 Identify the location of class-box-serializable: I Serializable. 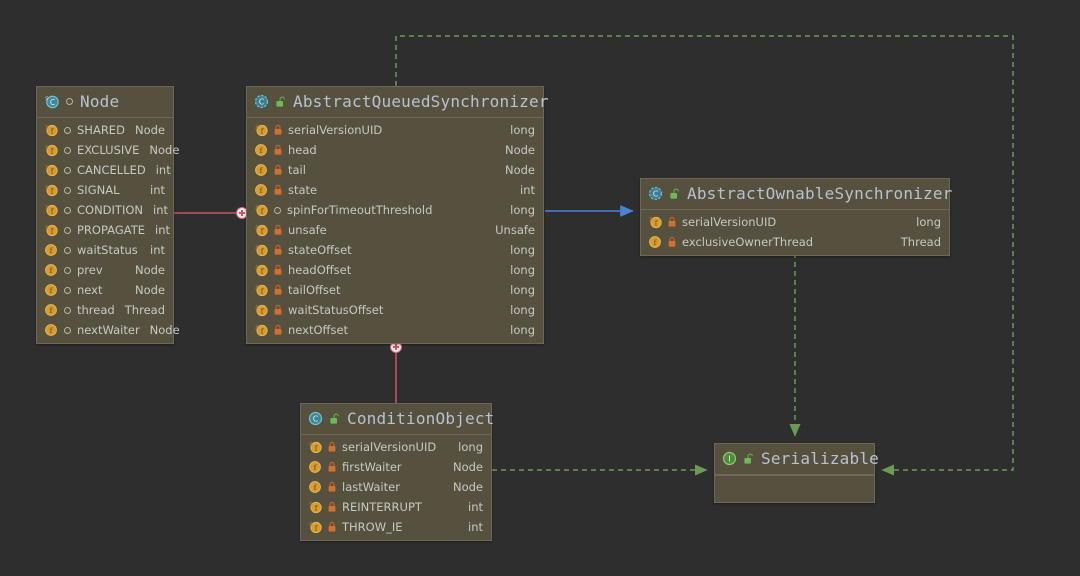
(796, 473).